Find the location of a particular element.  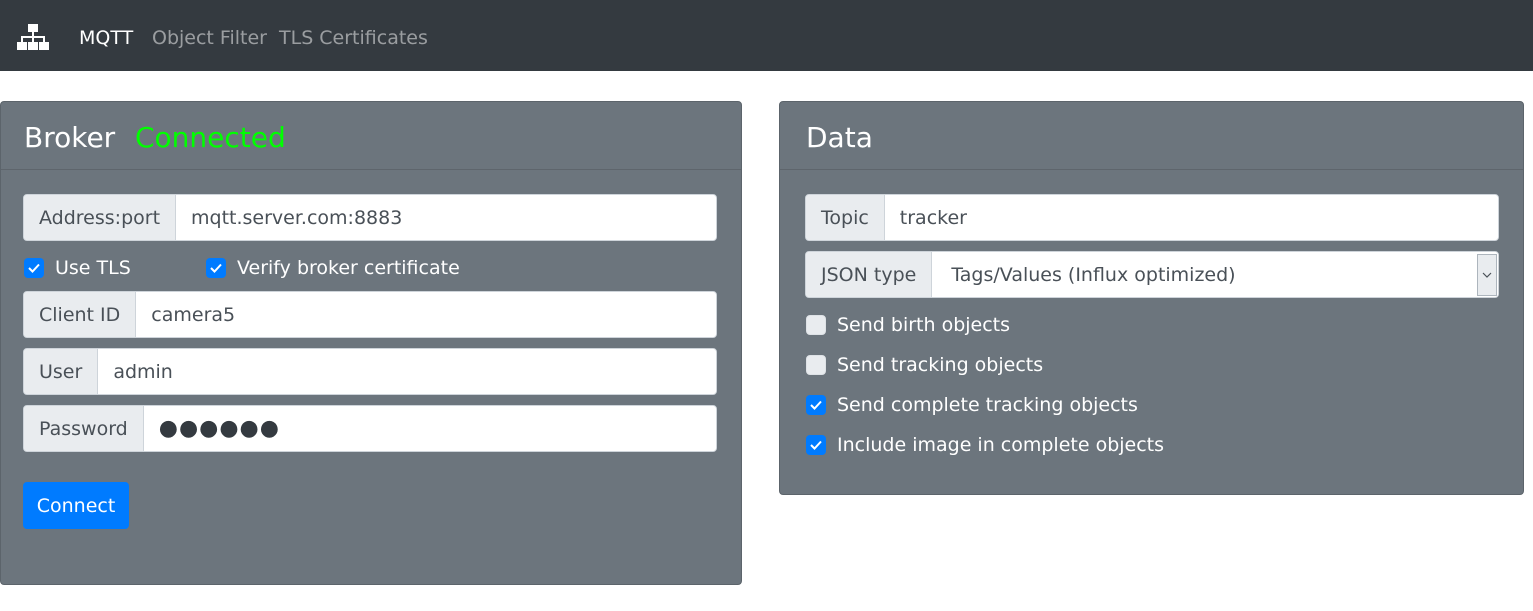

sitemap-icon is located at coordinates (33, 37).